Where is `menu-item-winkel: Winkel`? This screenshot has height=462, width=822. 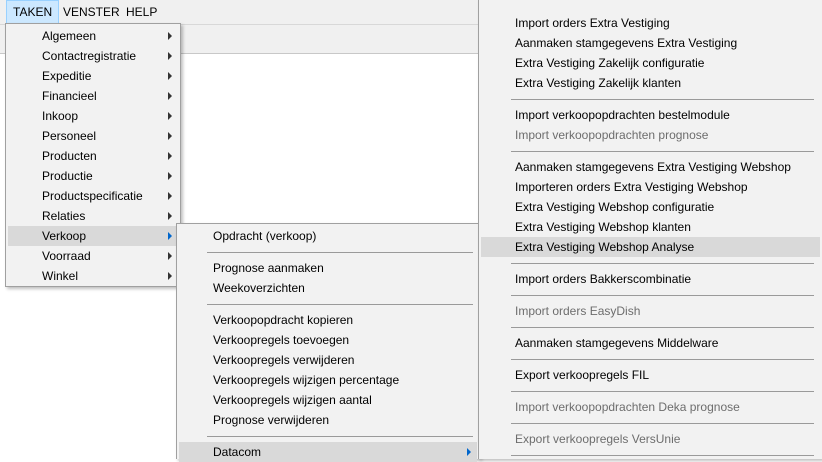 menu-item-winkel: Winkel is located at coordinates (93, 276).